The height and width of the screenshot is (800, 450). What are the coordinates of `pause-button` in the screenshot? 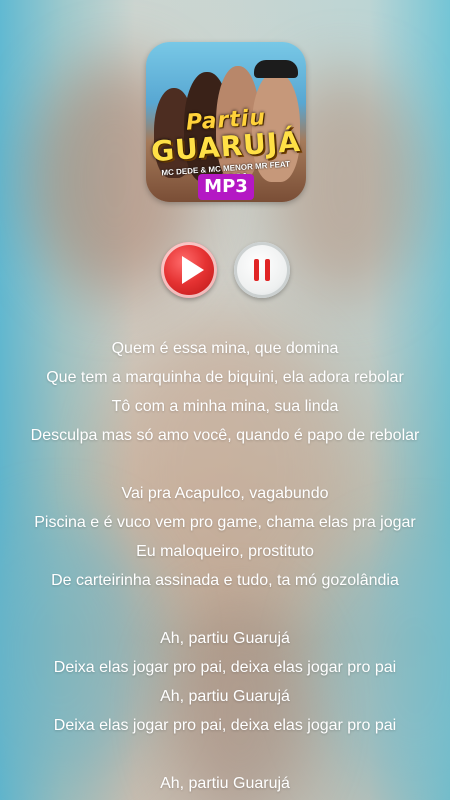 It's located at (262, 270).